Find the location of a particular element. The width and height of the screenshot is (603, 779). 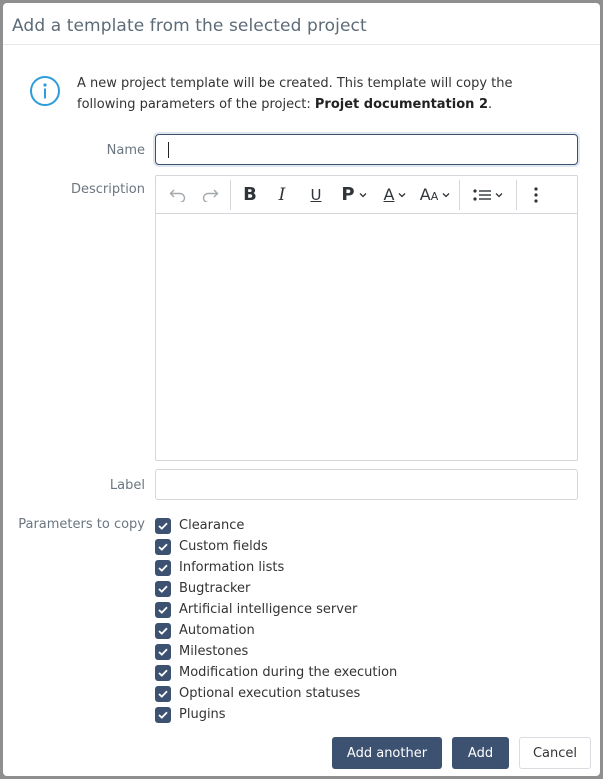

parameter-option: Artificial intelligence server is located at coordinates (276, 609).